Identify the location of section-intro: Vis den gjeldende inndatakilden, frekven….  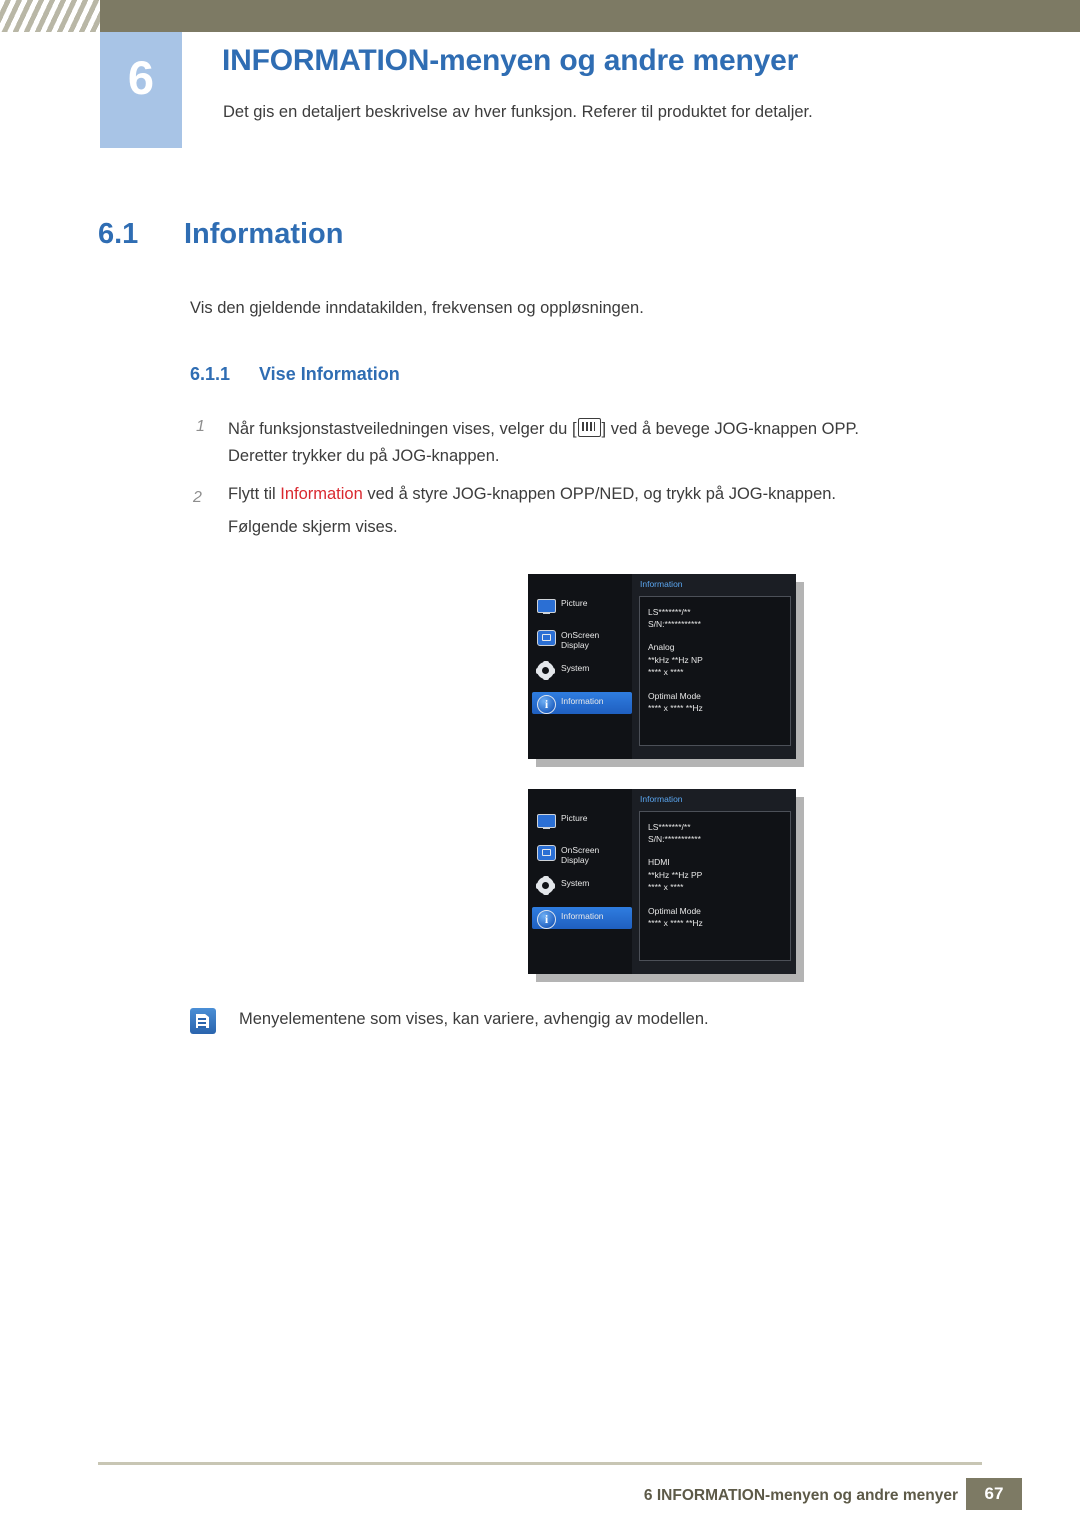
(417, 308).